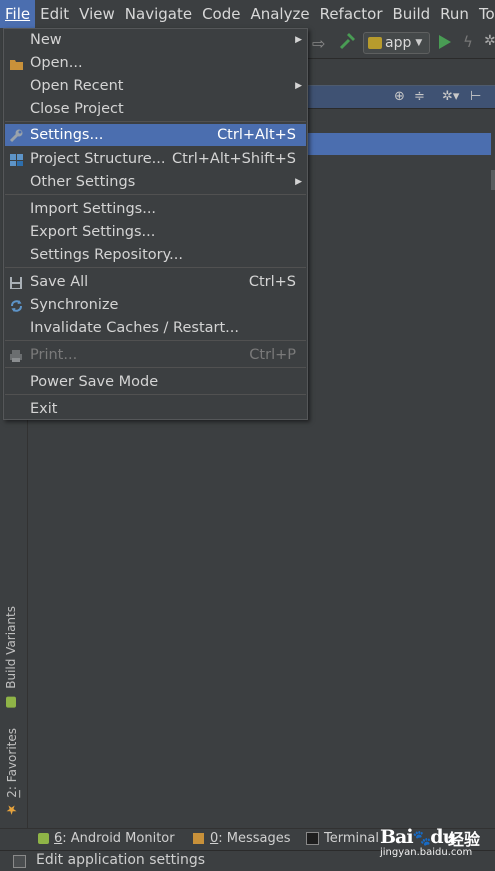 The width and height of the screenshot is (495, 871). I want to click on gear-icon: ✲▾, so click(450, 96).